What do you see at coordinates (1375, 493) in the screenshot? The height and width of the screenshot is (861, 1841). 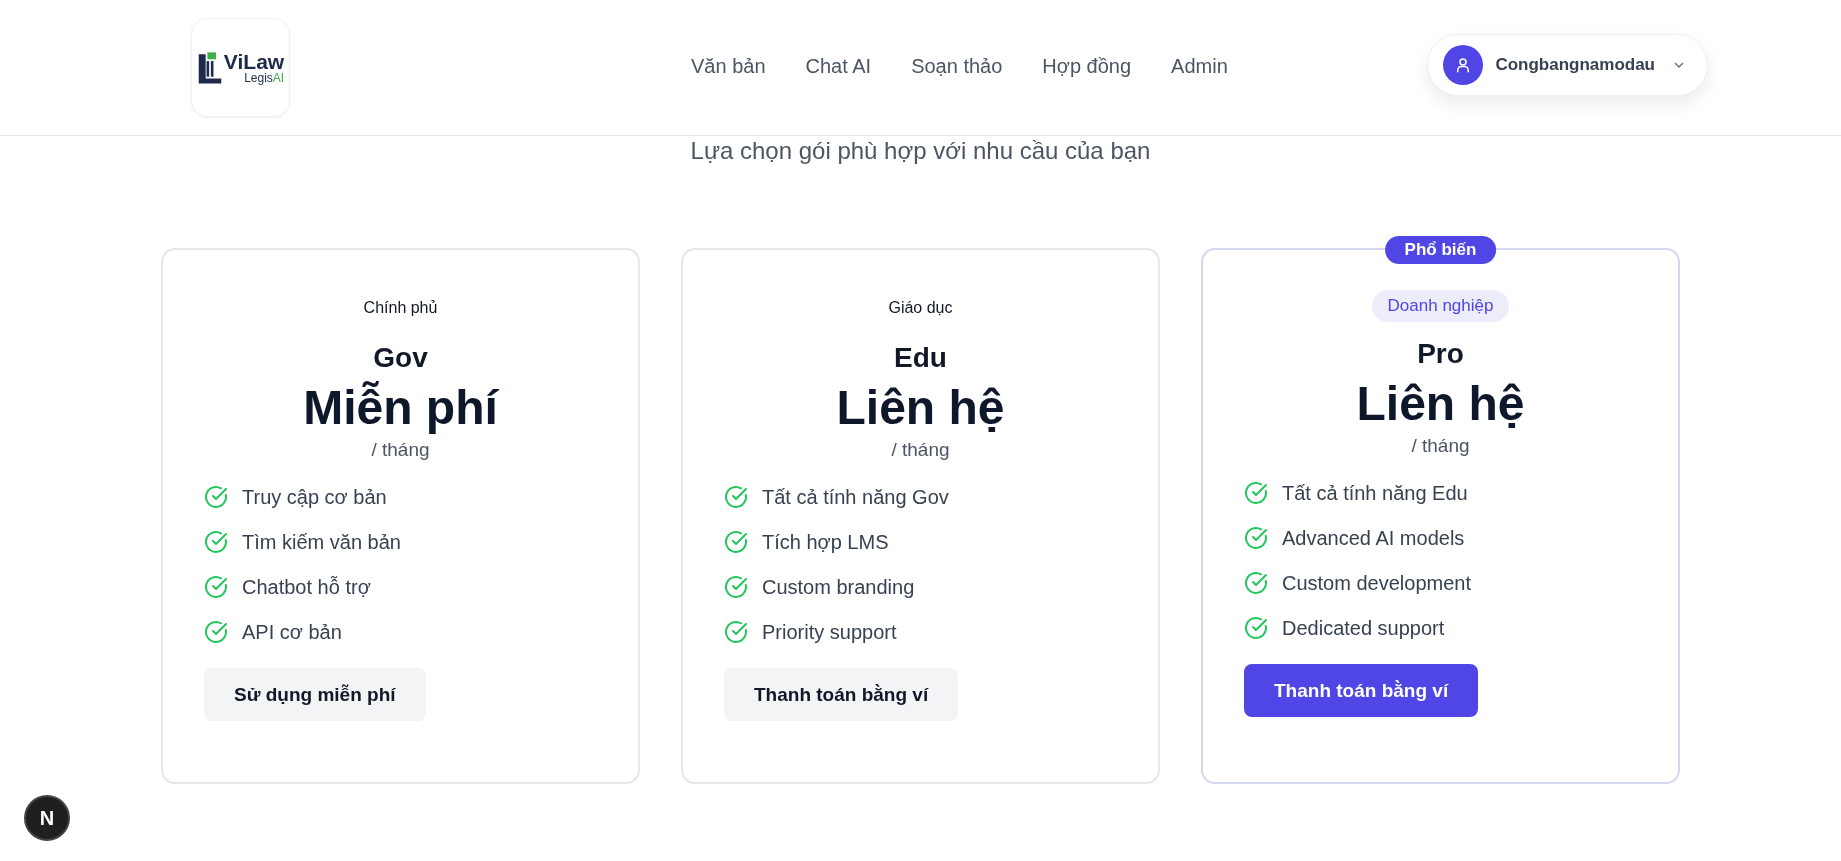 I see `feature-text: Tất cả tính năng Edu` at bounding box center [1375, 493].